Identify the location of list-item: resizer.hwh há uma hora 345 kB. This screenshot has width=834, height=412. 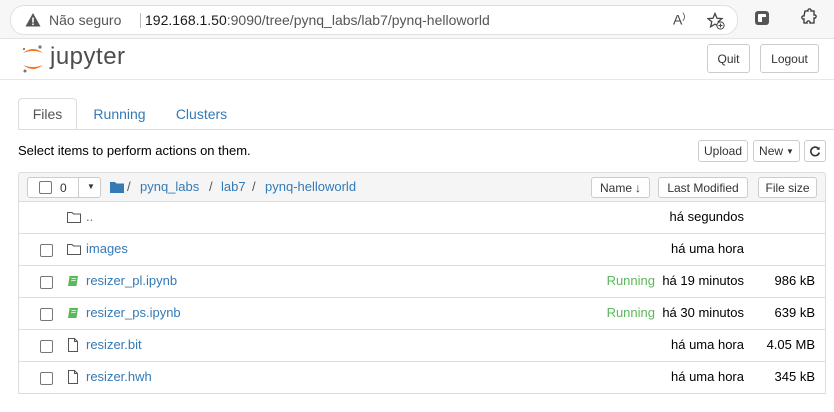
(422, 378).